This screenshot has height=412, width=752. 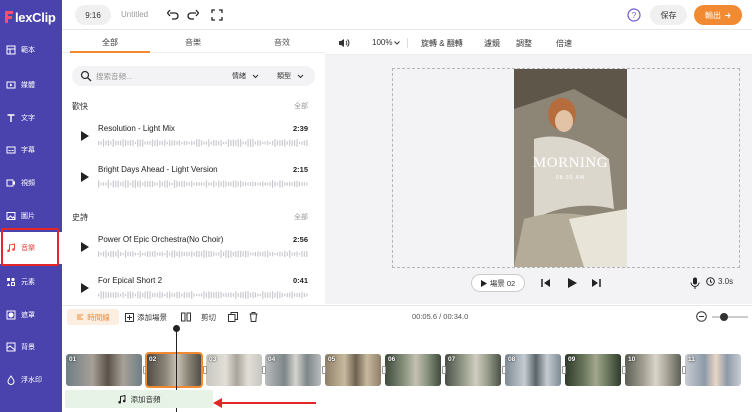 I want to click on track-name: For Epical Short 2, so click(x=130, y=280).